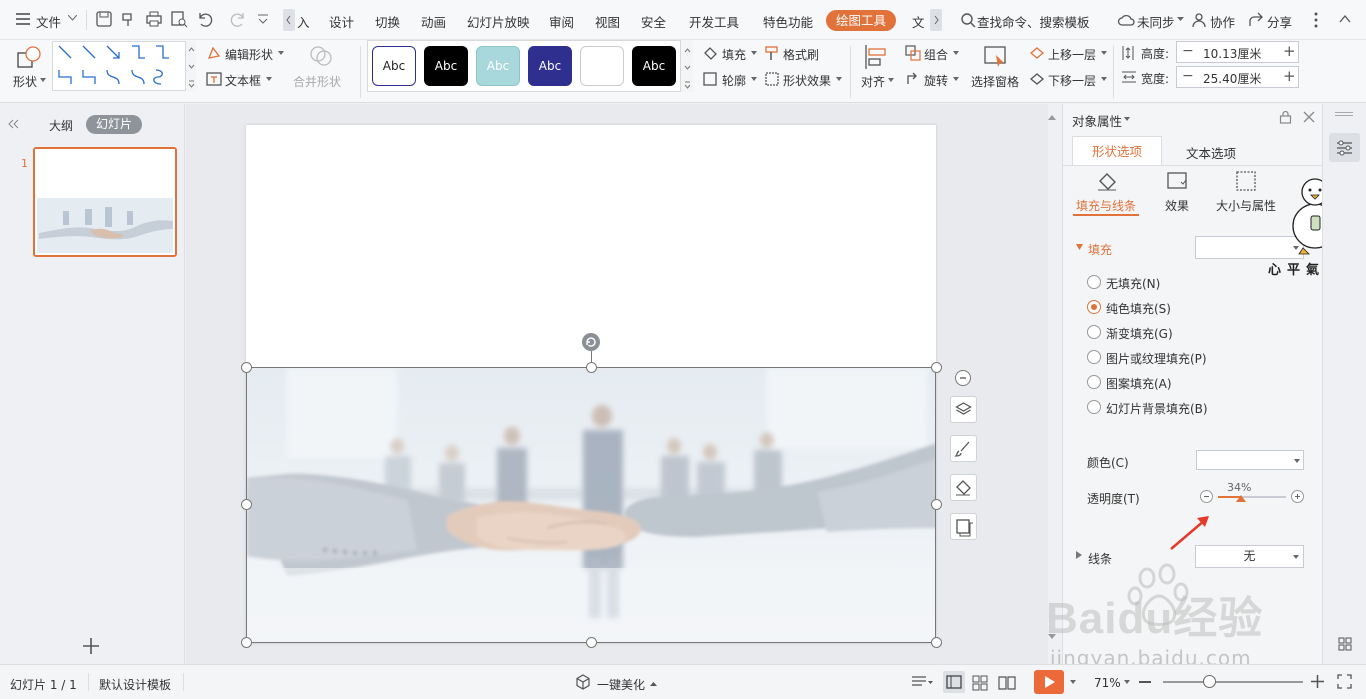 The height and width of the screenshot is (699, 1366). Describe the element at coordinates (1344, 681) in the screenshot. I see `fit-window-icon` at that location.